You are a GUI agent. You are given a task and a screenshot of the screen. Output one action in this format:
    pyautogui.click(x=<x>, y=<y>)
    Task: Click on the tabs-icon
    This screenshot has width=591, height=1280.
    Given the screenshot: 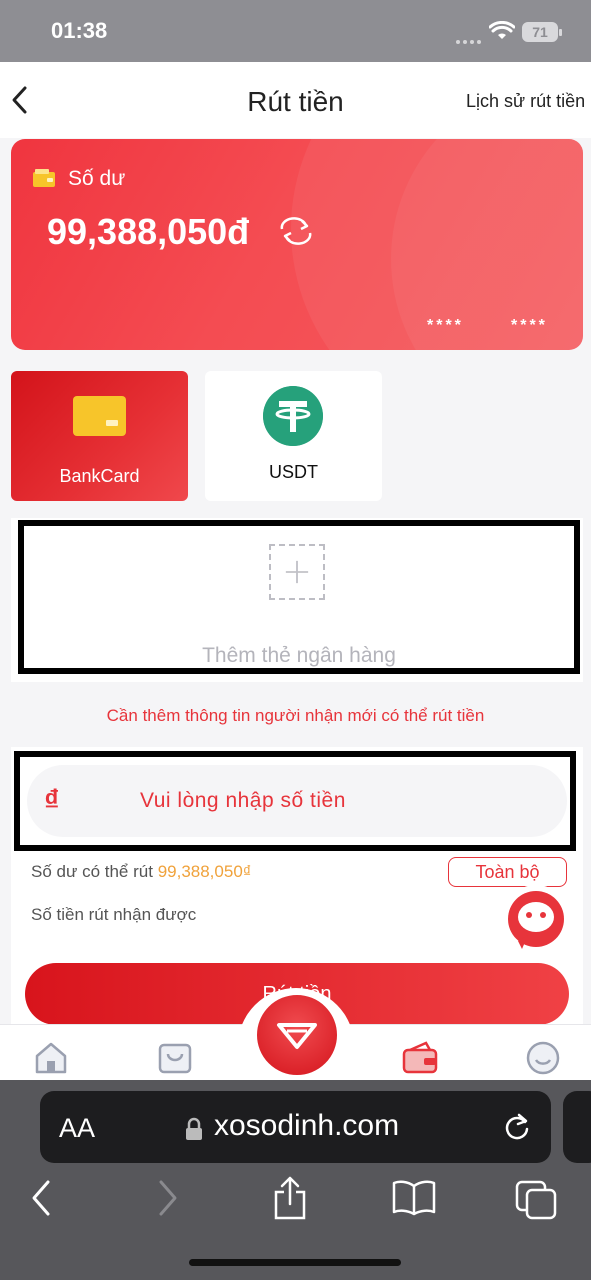 What is the action you would take?
    pyautogui.click(x=537, y=1198)
    